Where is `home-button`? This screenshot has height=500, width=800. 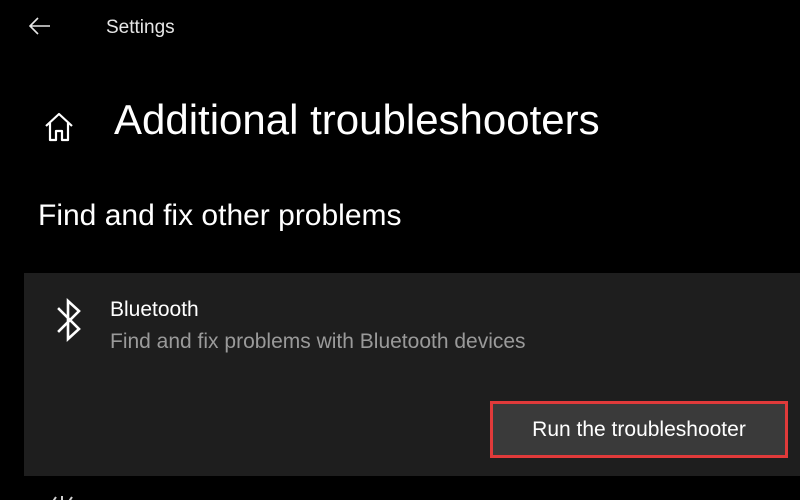 home-button is located at coordinates (59, 127).